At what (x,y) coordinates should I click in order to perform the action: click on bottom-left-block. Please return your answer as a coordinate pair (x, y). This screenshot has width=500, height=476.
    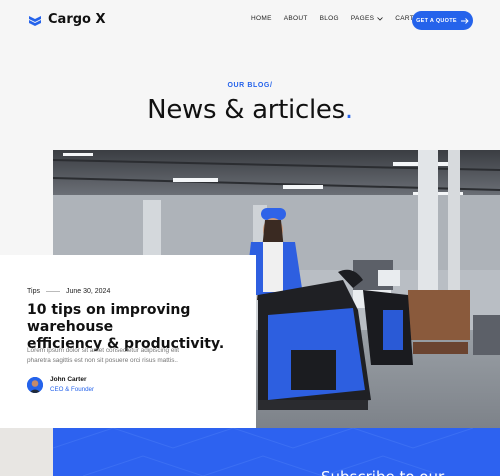
    Looking at the image, I should click on (26, 452).